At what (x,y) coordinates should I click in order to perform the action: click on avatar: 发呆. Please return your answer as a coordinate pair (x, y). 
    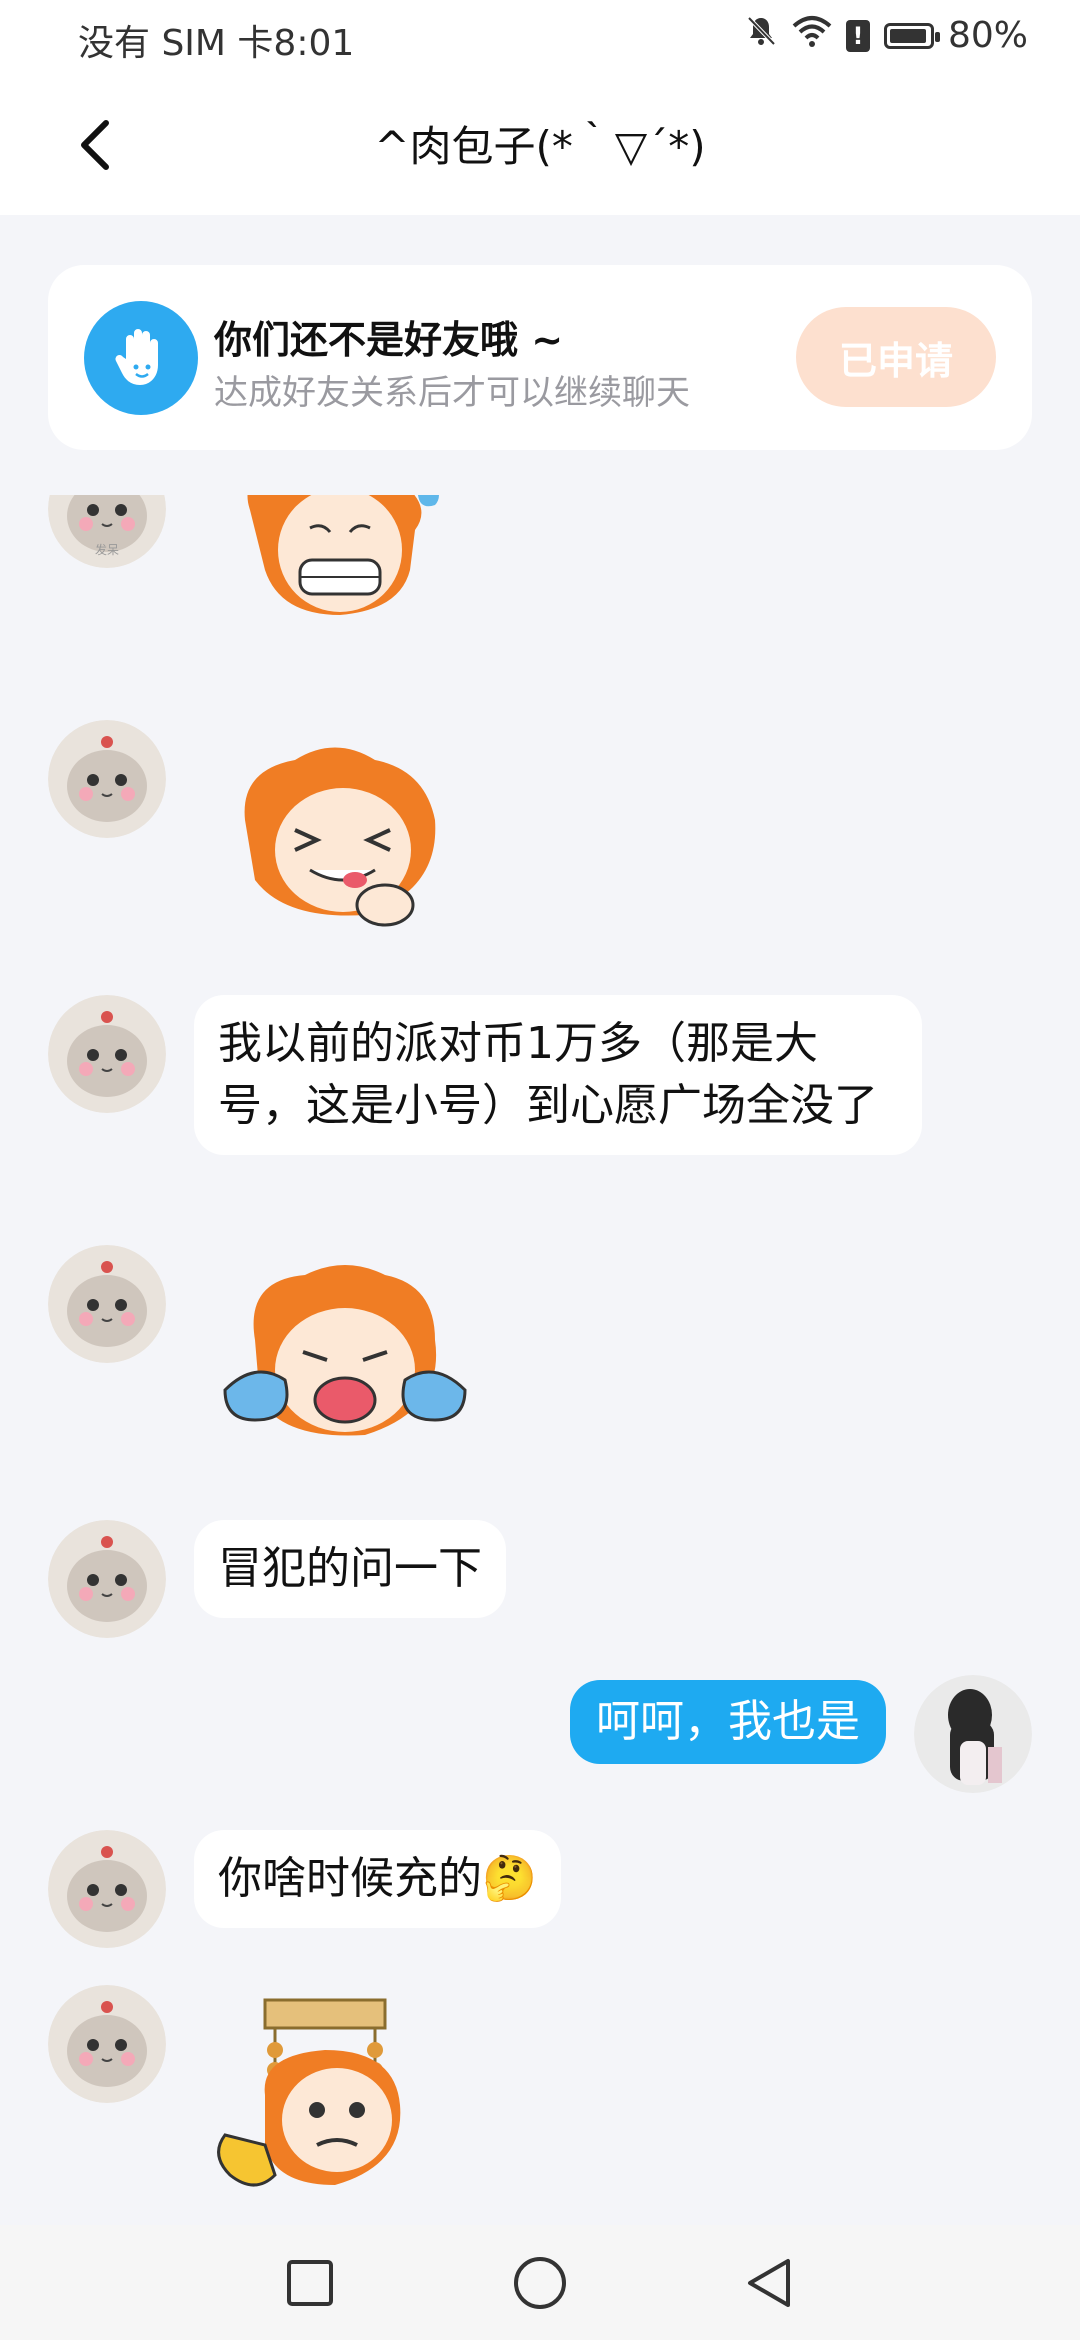
    Looking at the image, I should click on (107, 531).